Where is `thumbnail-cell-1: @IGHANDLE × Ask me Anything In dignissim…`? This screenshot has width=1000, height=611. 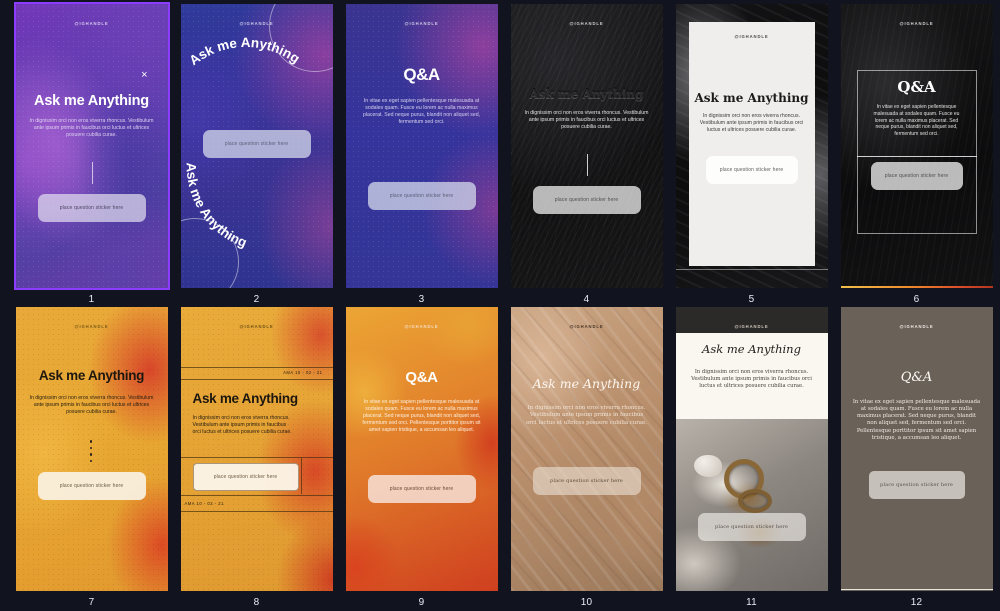
thumbnail-cell-1: @IGHANDLE × Ask me Anything In dignissim… is located at coordinates (91, 154).